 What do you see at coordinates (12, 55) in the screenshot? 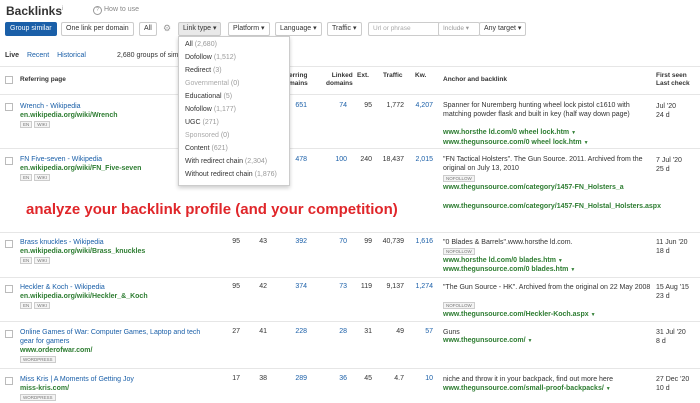
I see `tab-live: Live` at bounding box center [12, 55].